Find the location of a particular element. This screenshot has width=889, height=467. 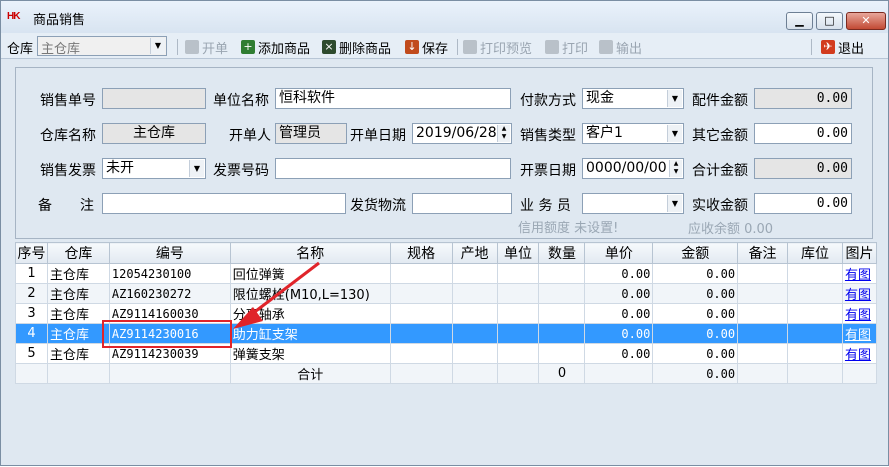

column-header: 备注 is located at coordinates (763, 253).